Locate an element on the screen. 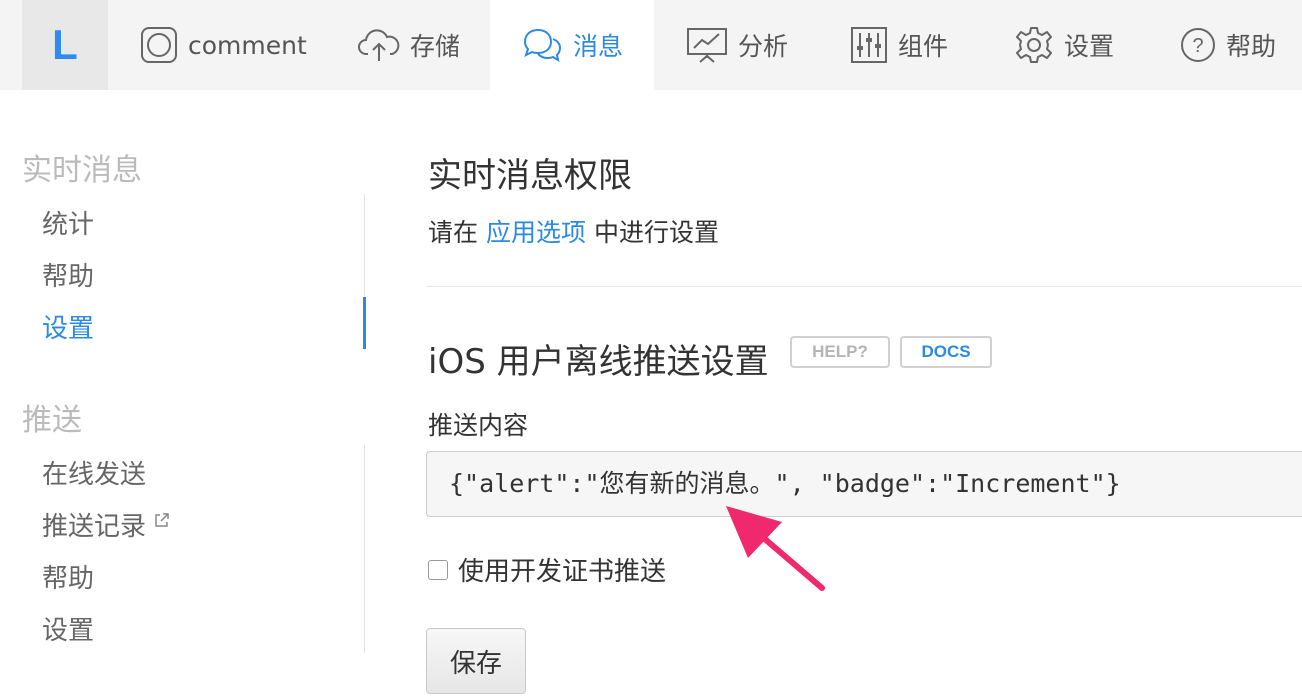 This screenshot has height=700, width=1302. nav-item-components: 组件 is located at coordinates (899, 45).